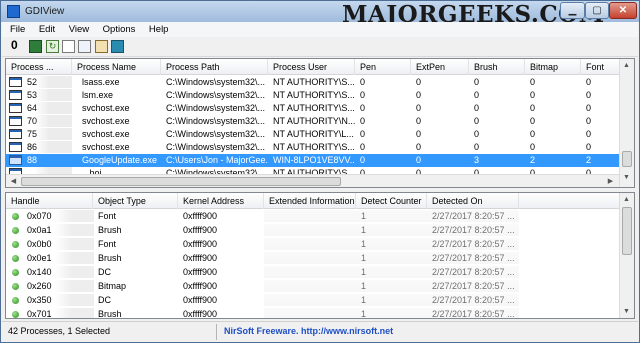 This screenshot has height=343, width=640. Describe the element at coordinates (477, 147) in the screenshot. I see `brush-cell: 0` at that location.